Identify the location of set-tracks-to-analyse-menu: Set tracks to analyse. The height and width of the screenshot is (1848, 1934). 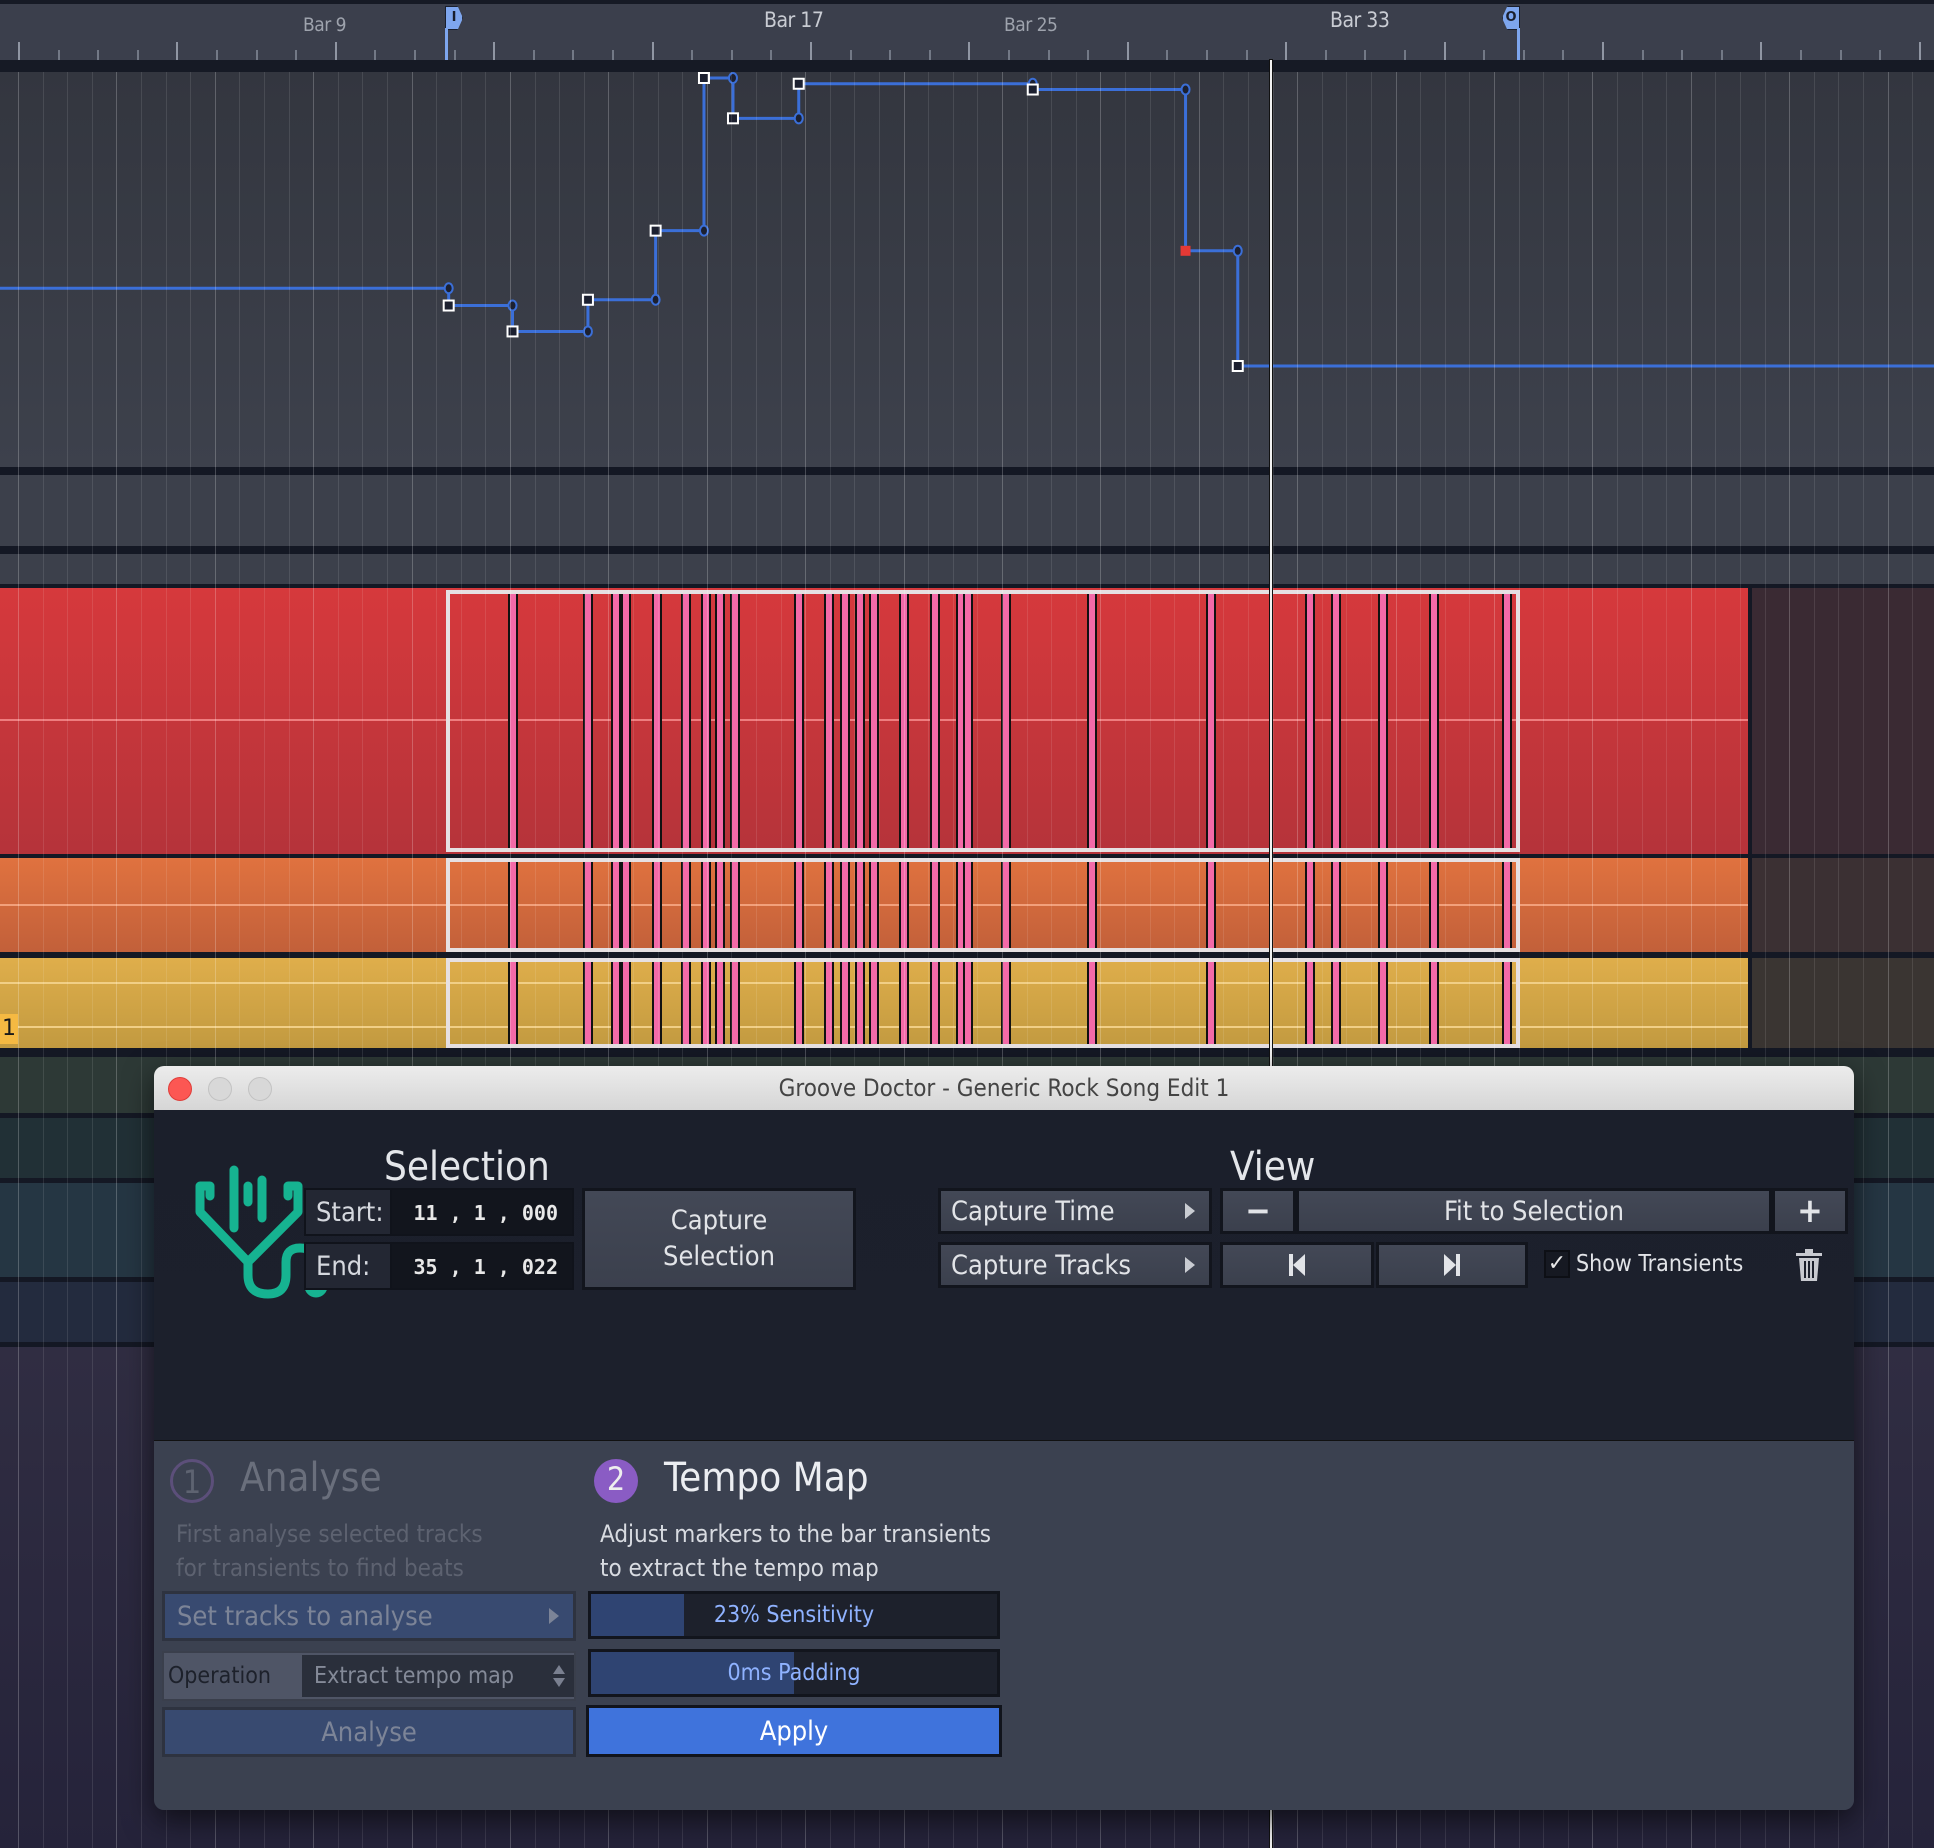
(369, 1616).